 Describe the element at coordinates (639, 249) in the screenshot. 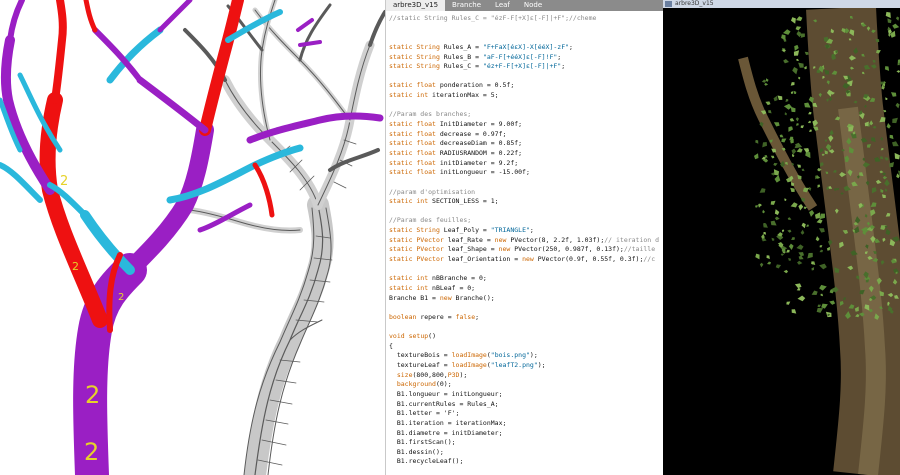

I see `code-token: //taille` at that location.